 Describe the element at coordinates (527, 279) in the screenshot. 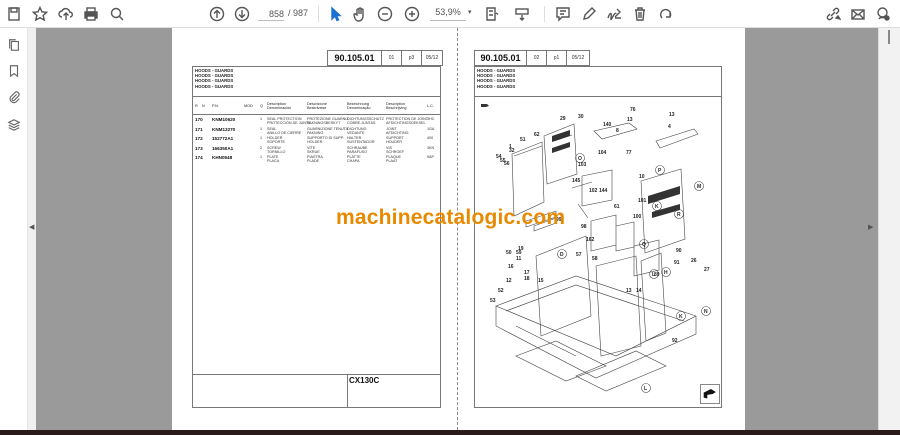

I see `part-number-label: 18` at that location.